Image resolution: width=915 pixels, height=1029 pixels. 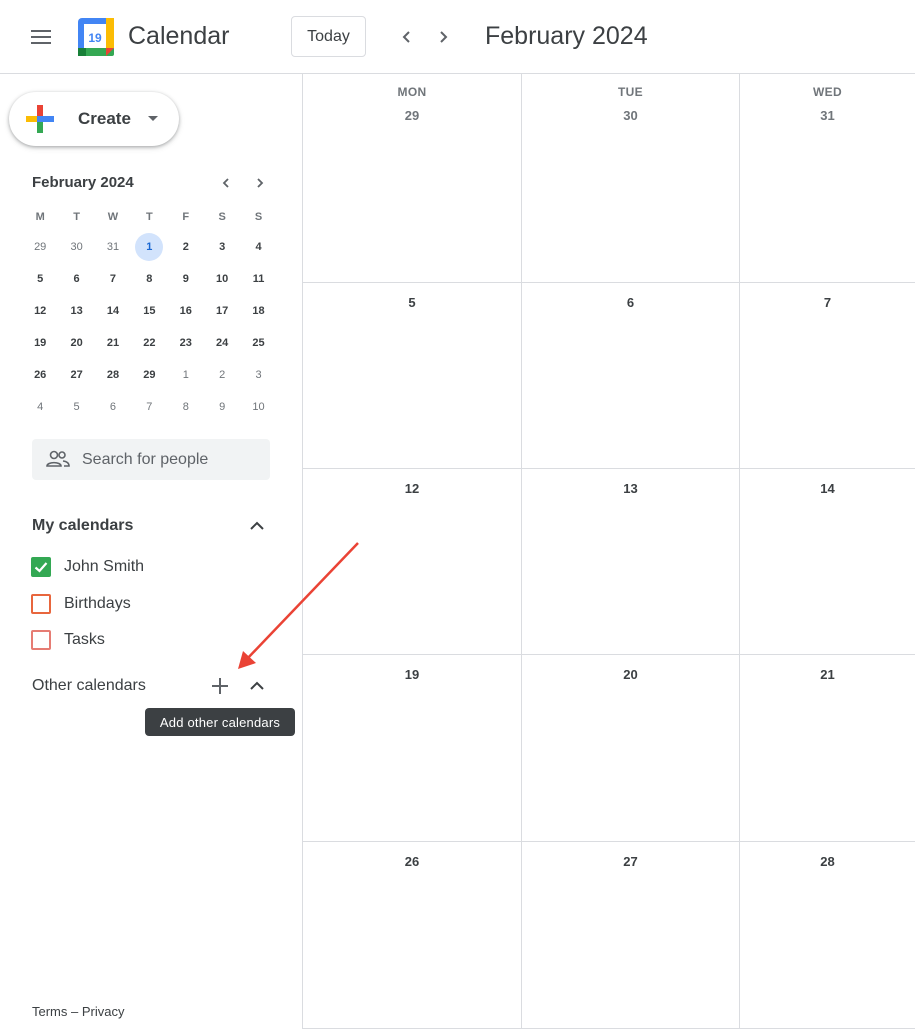 I want to click on mini-calendar-day-number: 26, so click(x=40, y=375).